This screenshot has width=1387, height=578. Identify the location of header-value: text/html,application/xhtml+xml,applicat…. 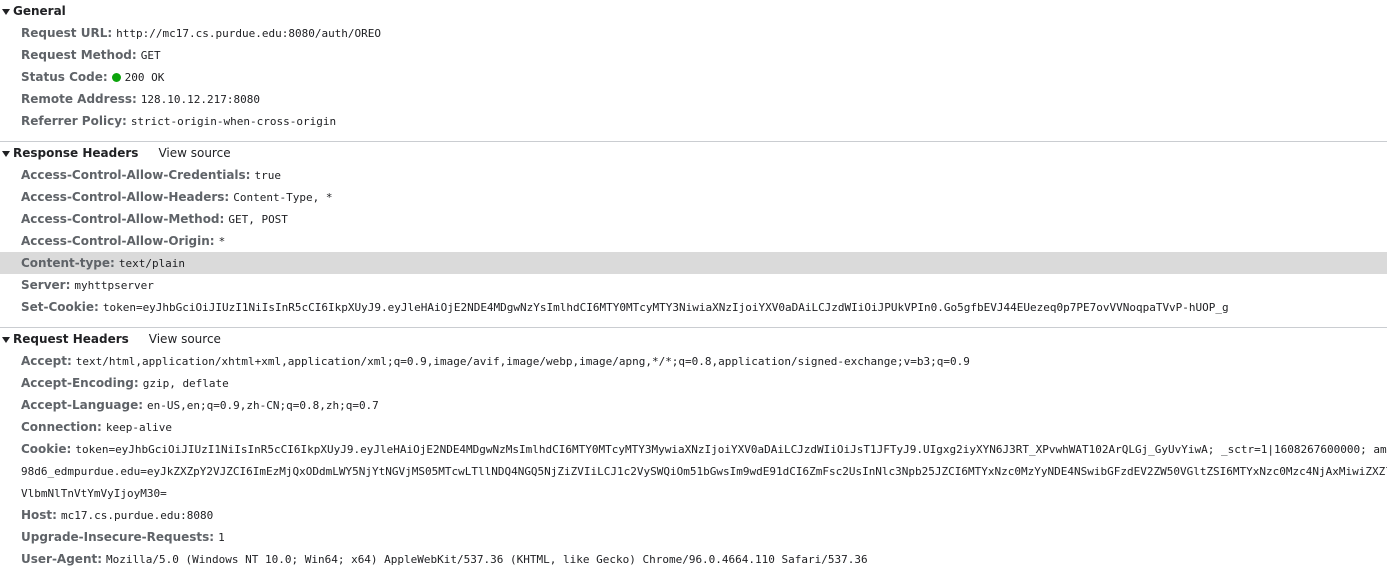
(522, 361).